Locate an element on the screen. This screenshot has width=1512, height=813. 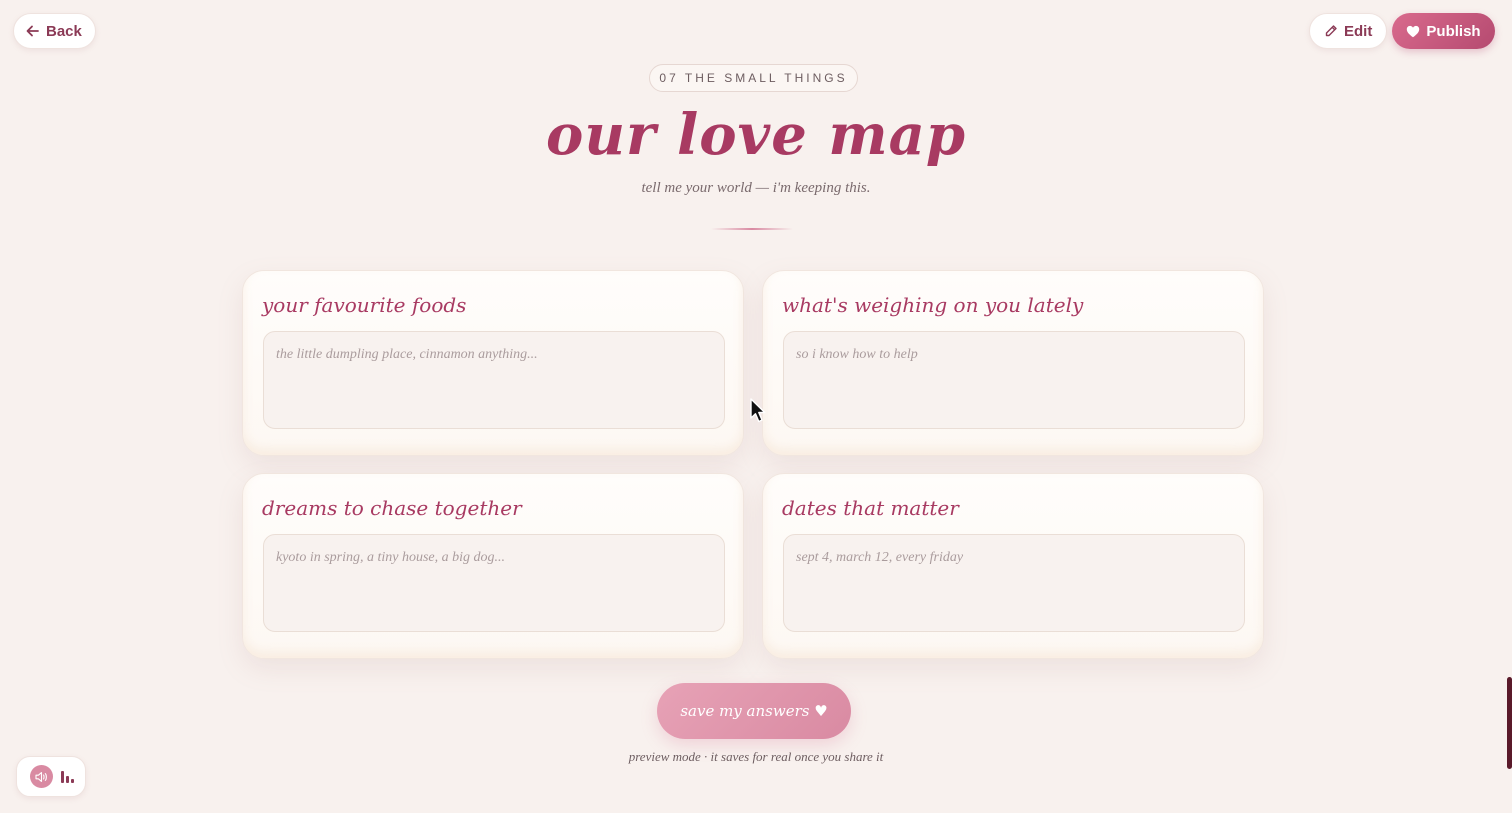
audio-widget is located at coordinates (51, 776).